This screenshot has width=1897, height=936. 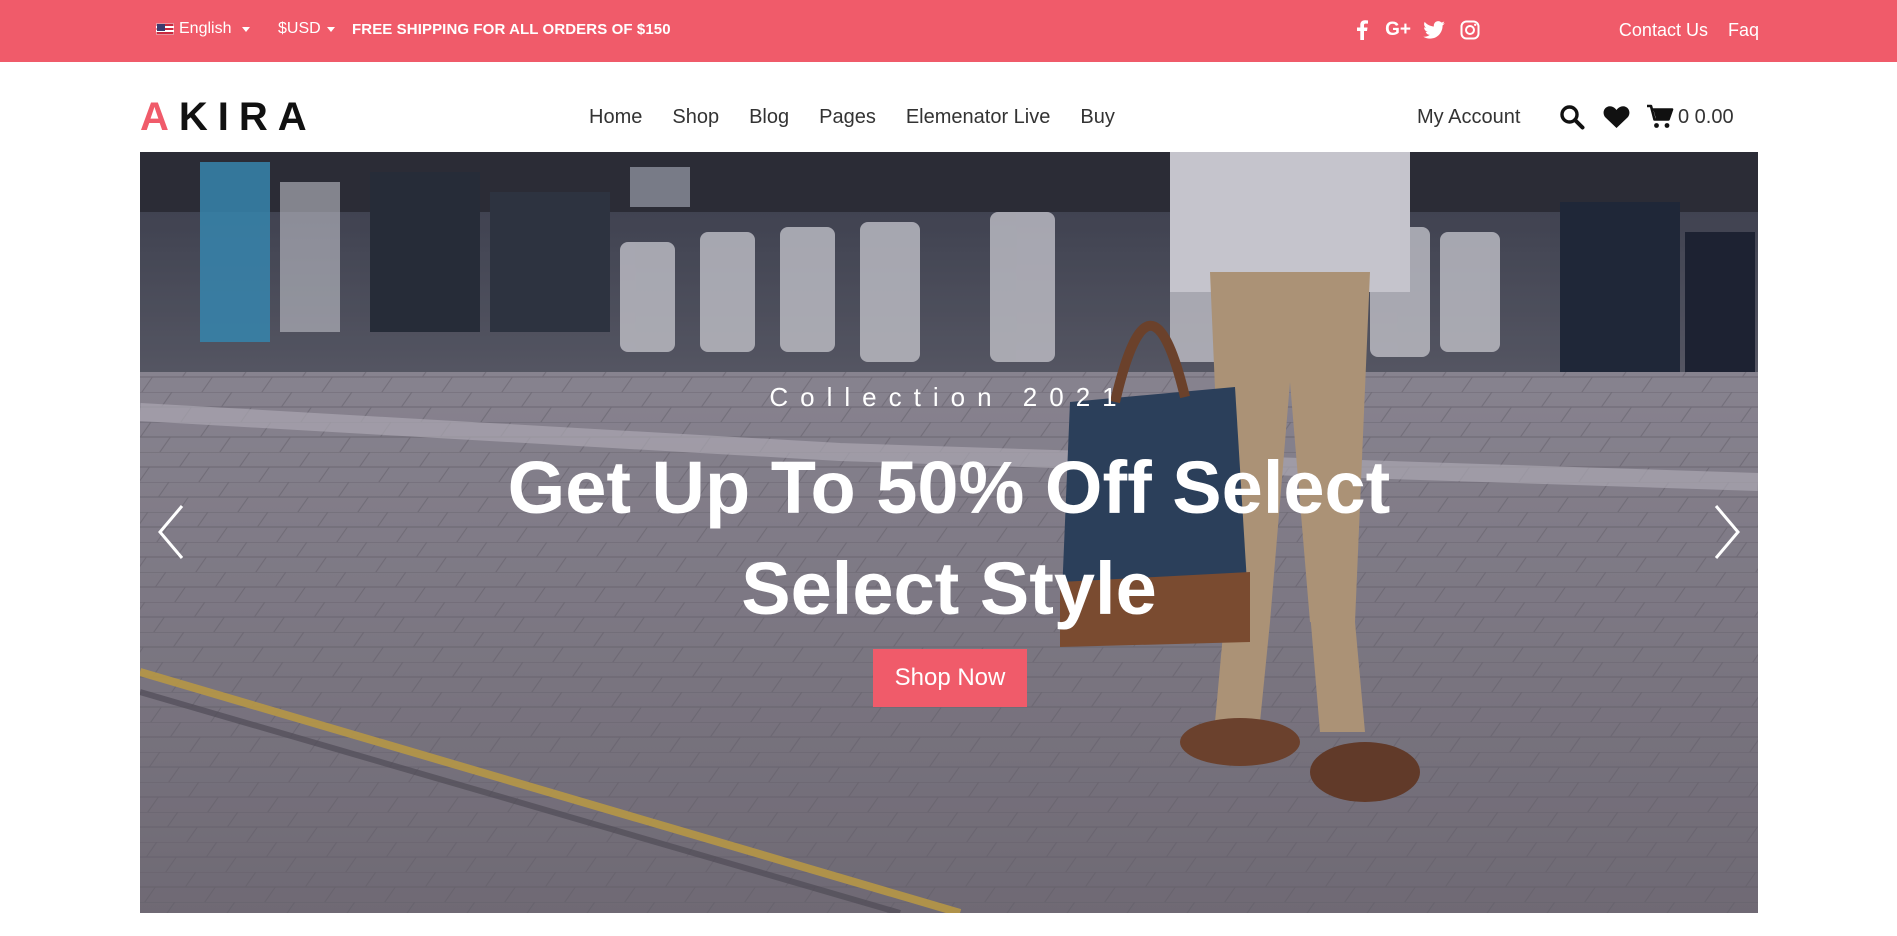 What do you see at coordinates (159, 117) in the screenshot?
I see `logo-accent-letter: A` at bounding box center [159, 117].